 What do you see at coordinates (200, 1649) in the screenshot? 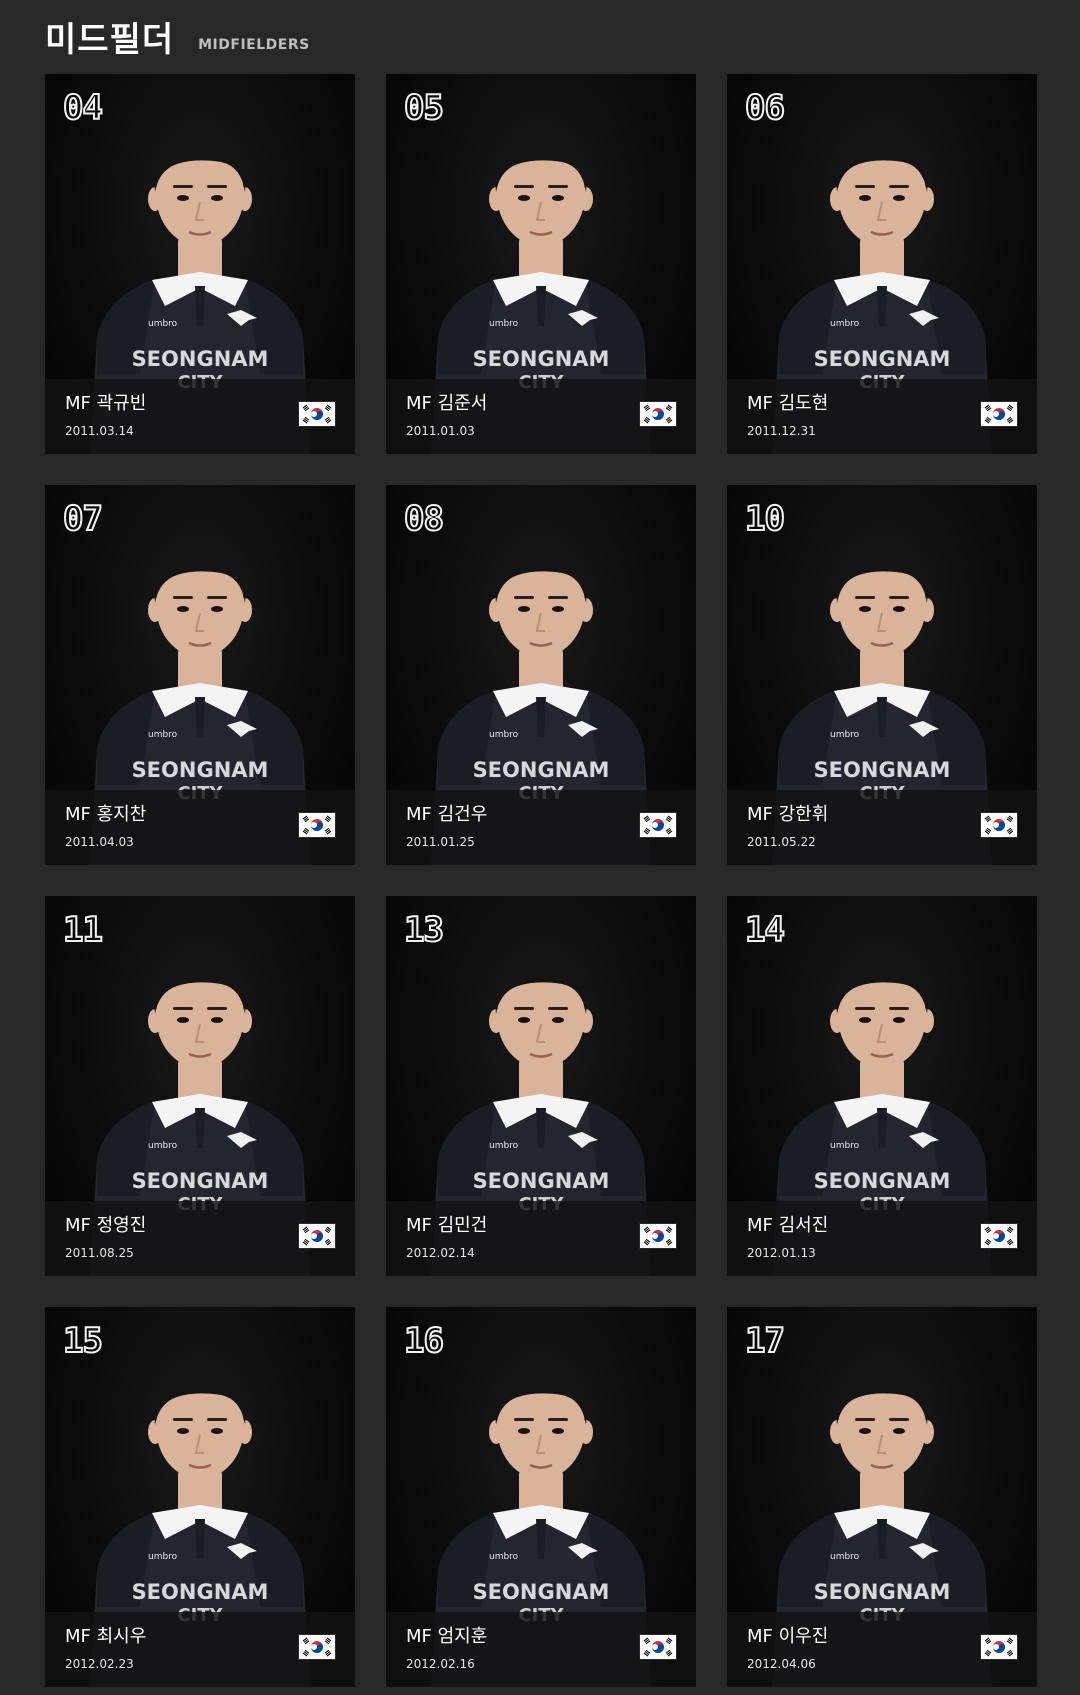
I see `player-info-bar: MF 최시우 2012.02.23` at bounding box center [200, 1649].